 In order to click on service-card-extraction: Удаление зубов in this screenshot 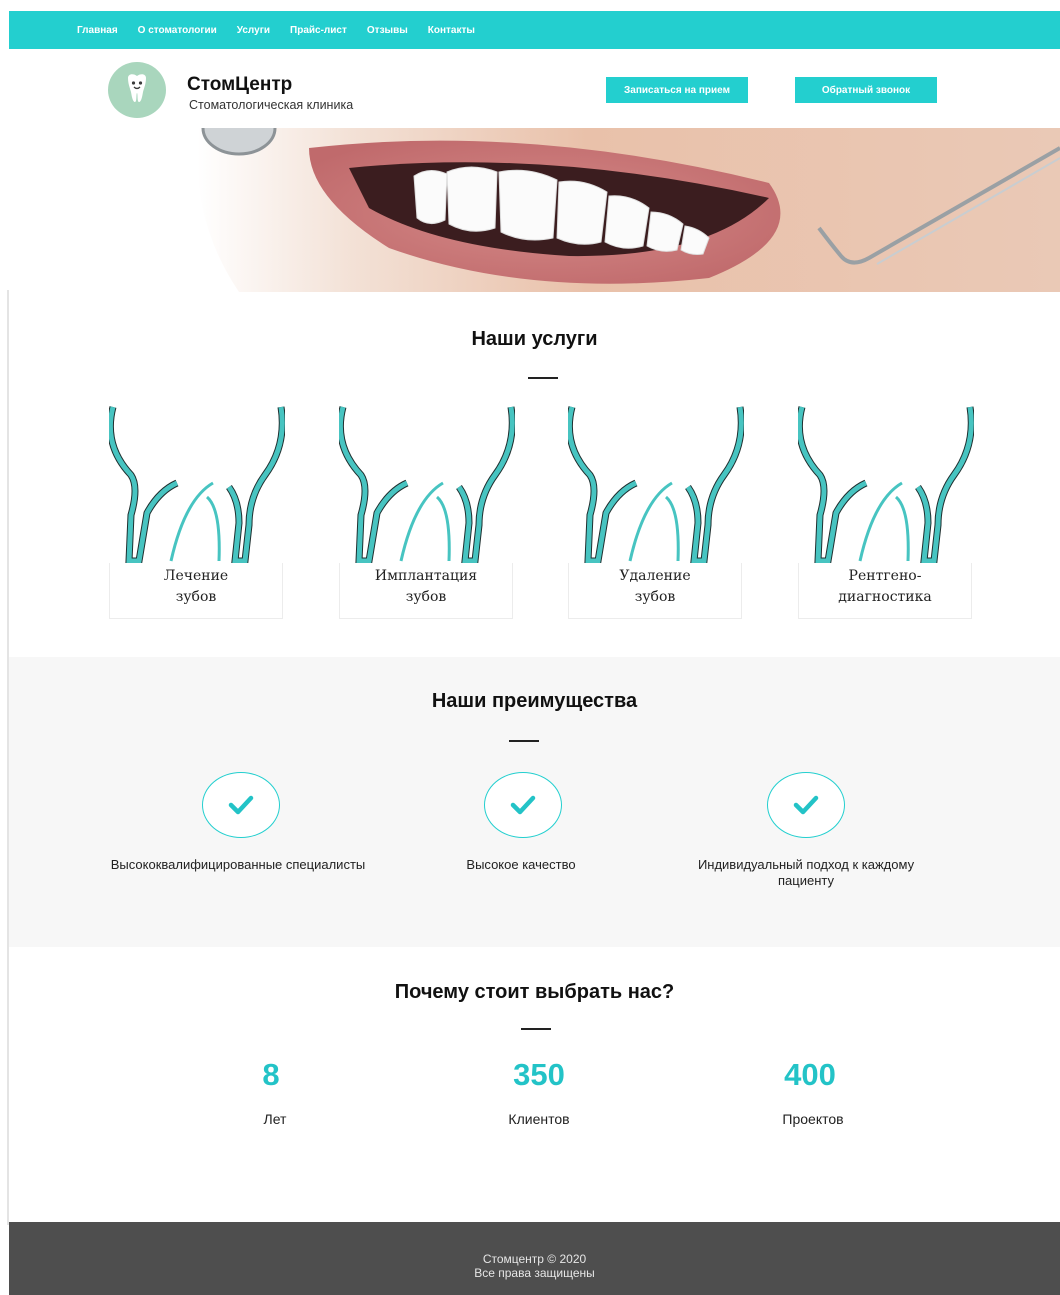, I will do `click(656, 512)`.